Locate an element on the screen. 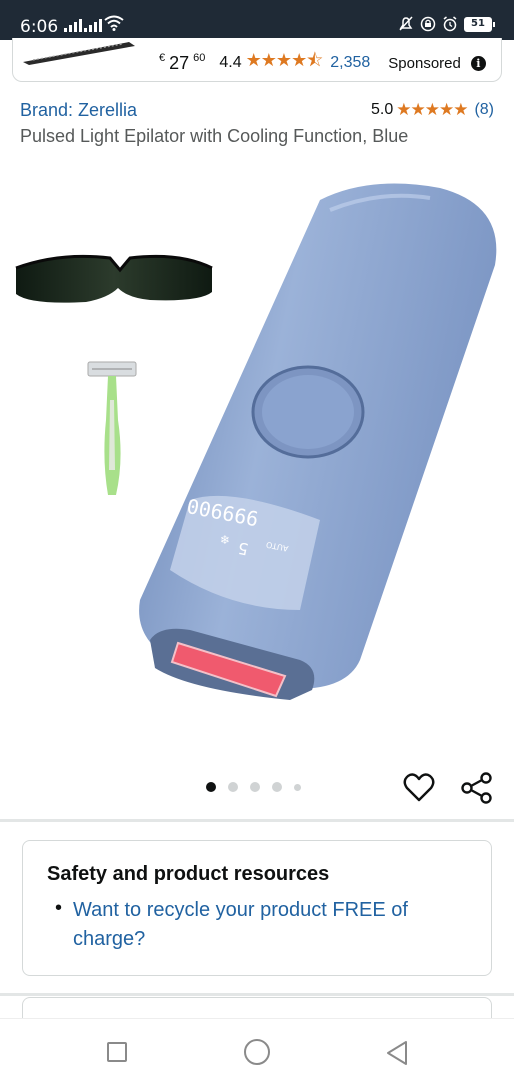 This screenshot has width=514, height=1085. review-count: (8) is located at coordinates (484, 110).